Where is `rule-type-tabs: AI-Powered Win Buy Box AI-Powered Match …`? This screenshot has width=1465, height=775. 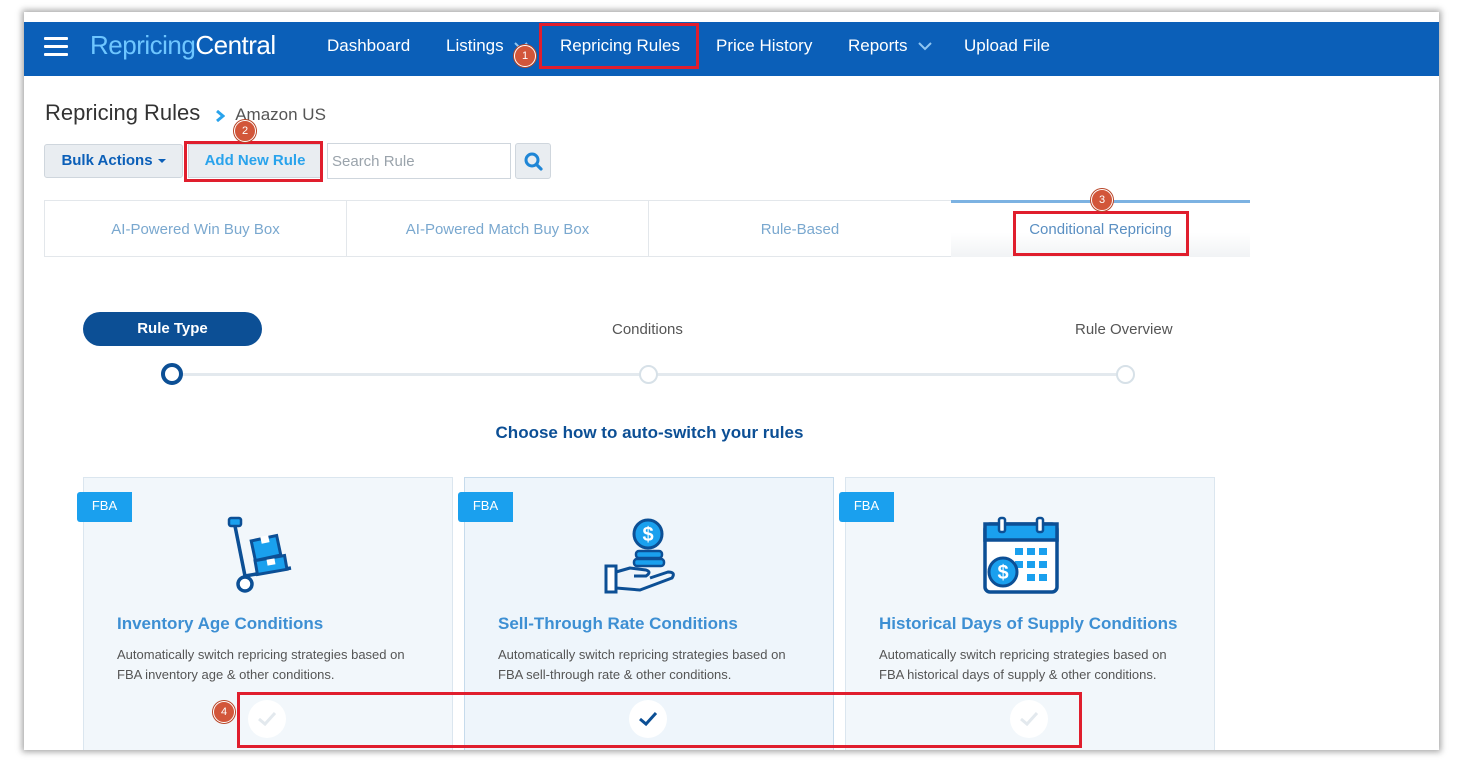
rule-type-tabs: AI-Powered Win Buy Box AI-Powered Match … is located at coordinates (647, 229).